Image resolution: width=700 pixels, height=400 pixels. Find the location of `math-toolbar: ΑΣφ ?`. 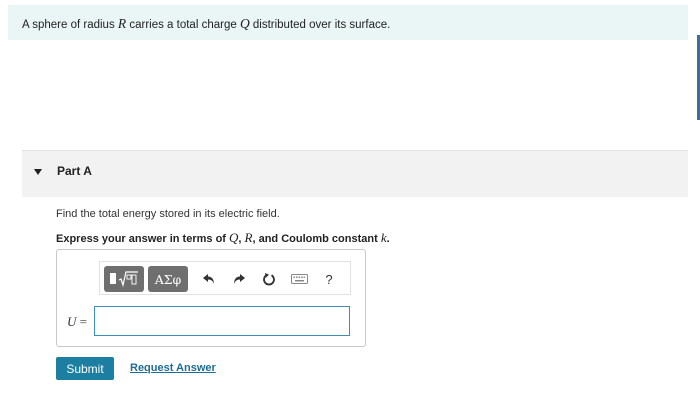

math-toolbar: ΑΣφ ? is located at coordinates (225, 278).